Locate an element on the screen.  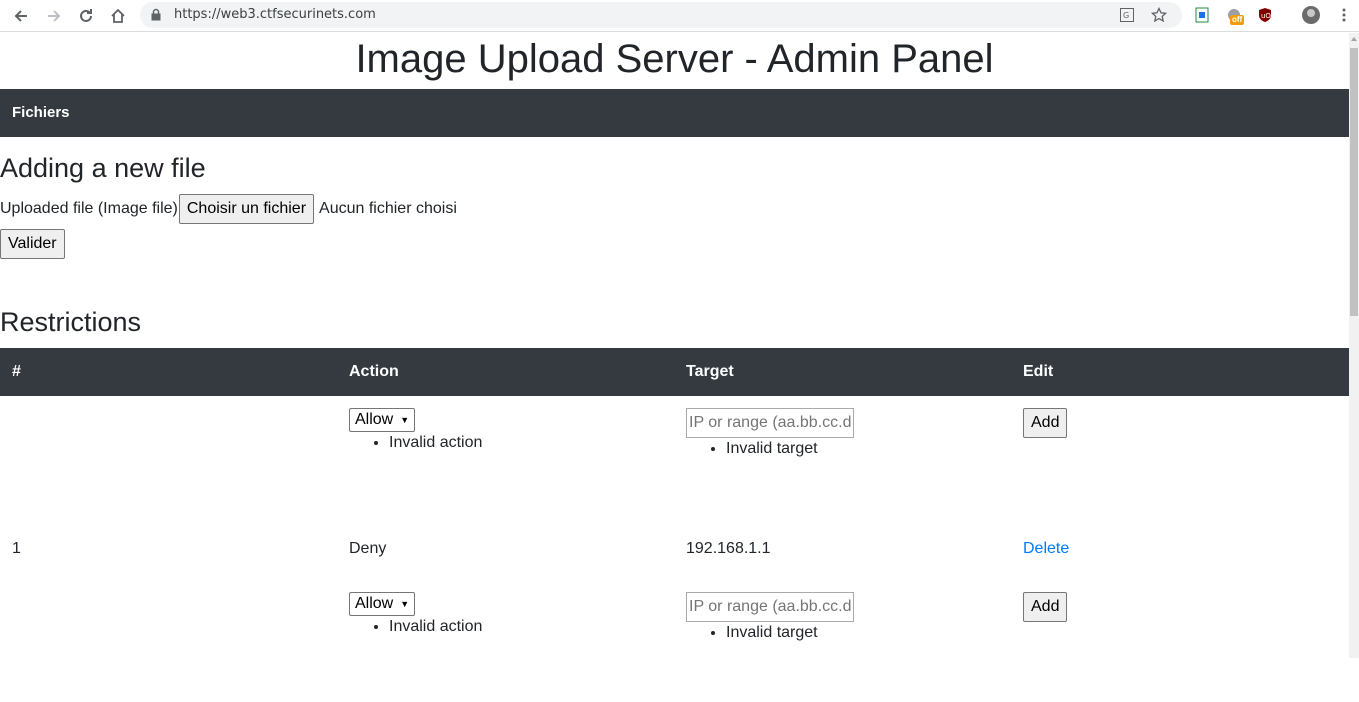
translate-icon: G is located at coordinates (1127, 15).